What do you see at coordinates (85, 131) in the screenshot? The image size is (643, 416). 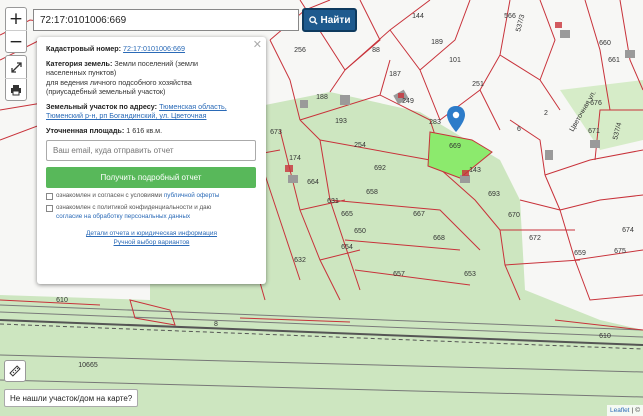 I see `area-key: Уточненная площадь:` at bounding box center [85, 131].